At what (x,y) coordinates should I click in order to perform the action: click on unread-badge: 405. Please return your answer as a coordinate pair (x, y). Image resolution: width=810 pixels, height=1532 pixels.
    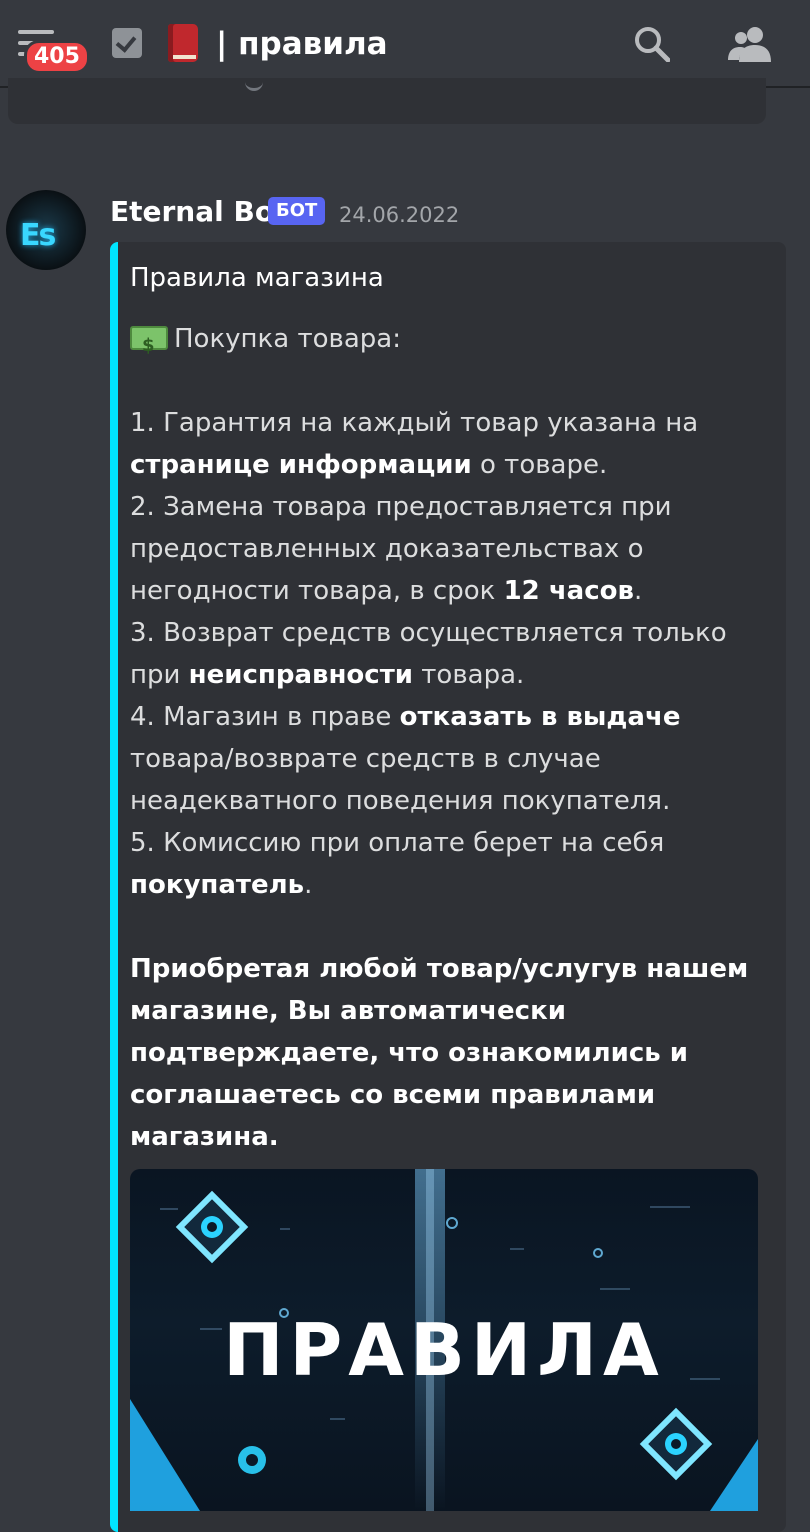
    Looking at the image, I should click on (57, 57).